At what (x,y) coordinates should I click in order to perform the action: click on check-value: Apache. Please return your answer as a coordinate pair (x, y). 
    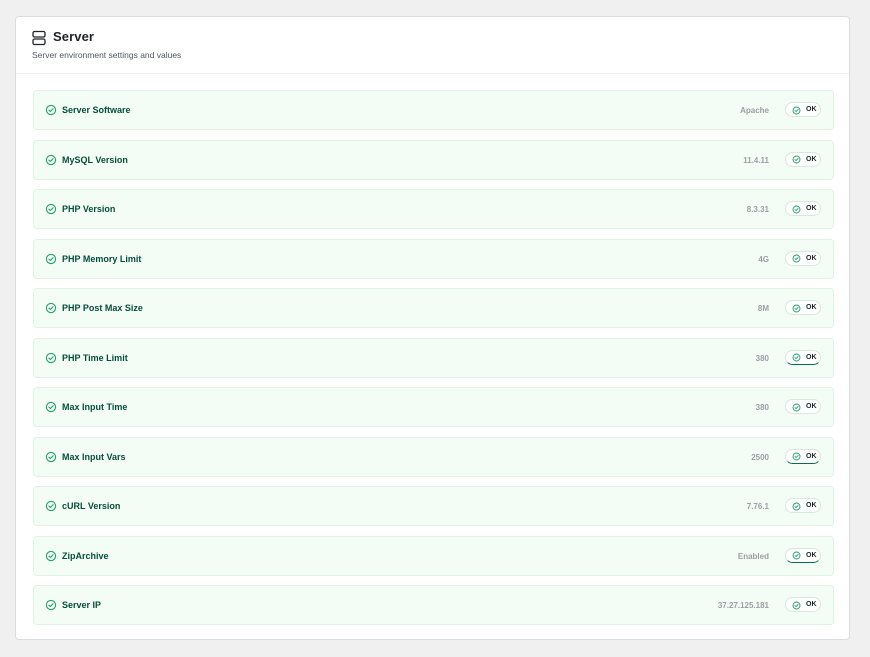
    Looking at the image, I should click on (754, 110).